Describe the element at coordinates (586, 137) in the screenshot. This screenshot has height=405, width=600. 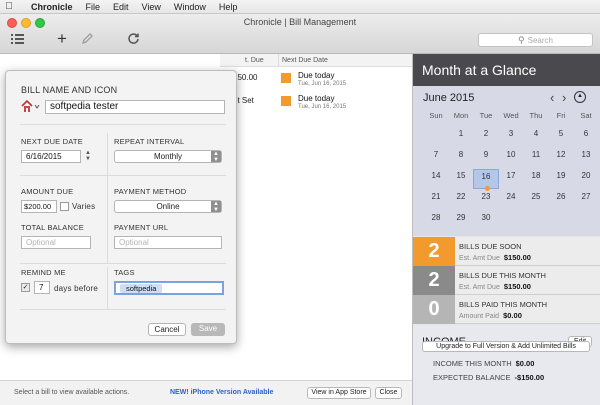
I see `calendar-day: 6` at that location.